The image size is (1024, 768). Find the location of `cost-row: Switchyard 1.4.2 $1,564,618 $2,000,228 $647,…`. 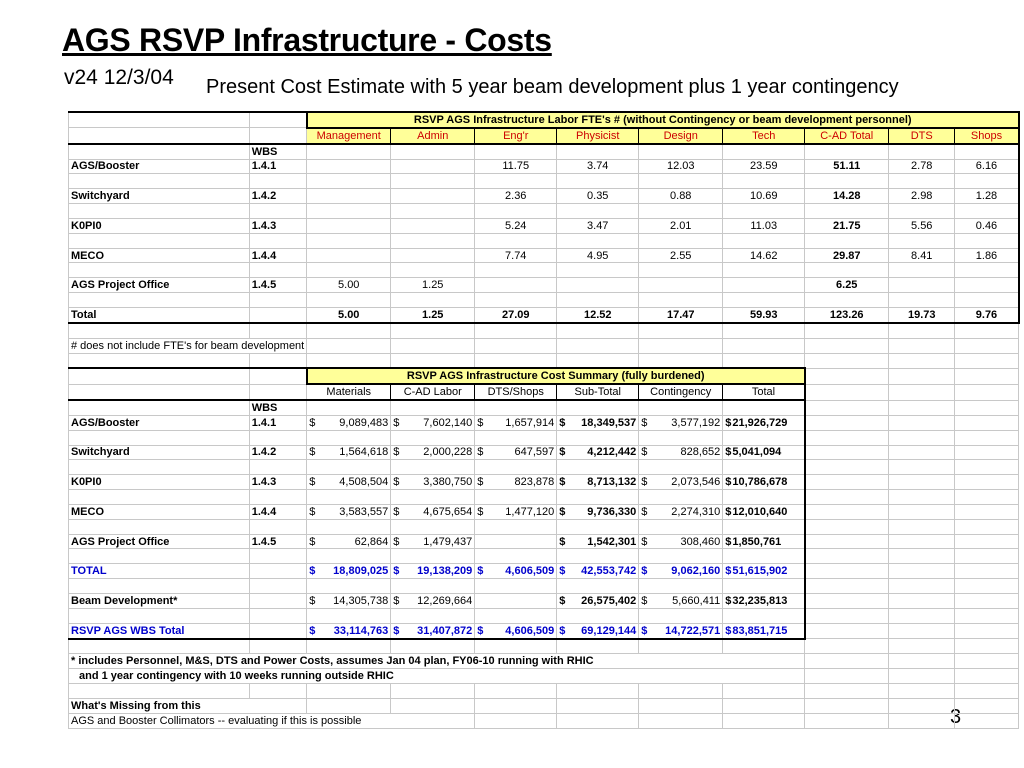

cost-row: Switchyard 1.4.2 $1,564,618 $2,000,228 $647,… is located at coordinates (544, 452).